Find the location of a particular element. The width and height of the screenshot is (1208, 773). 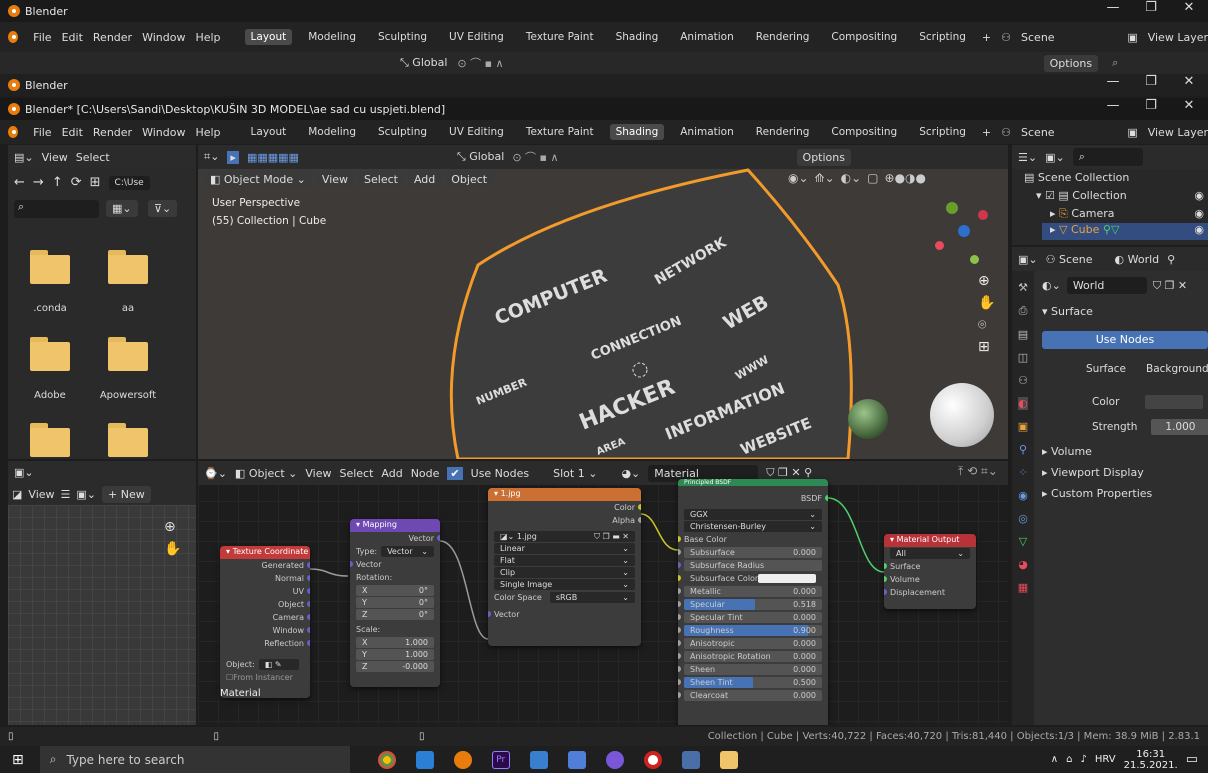

file-view-menu: View is located at coordinates (55, 157).